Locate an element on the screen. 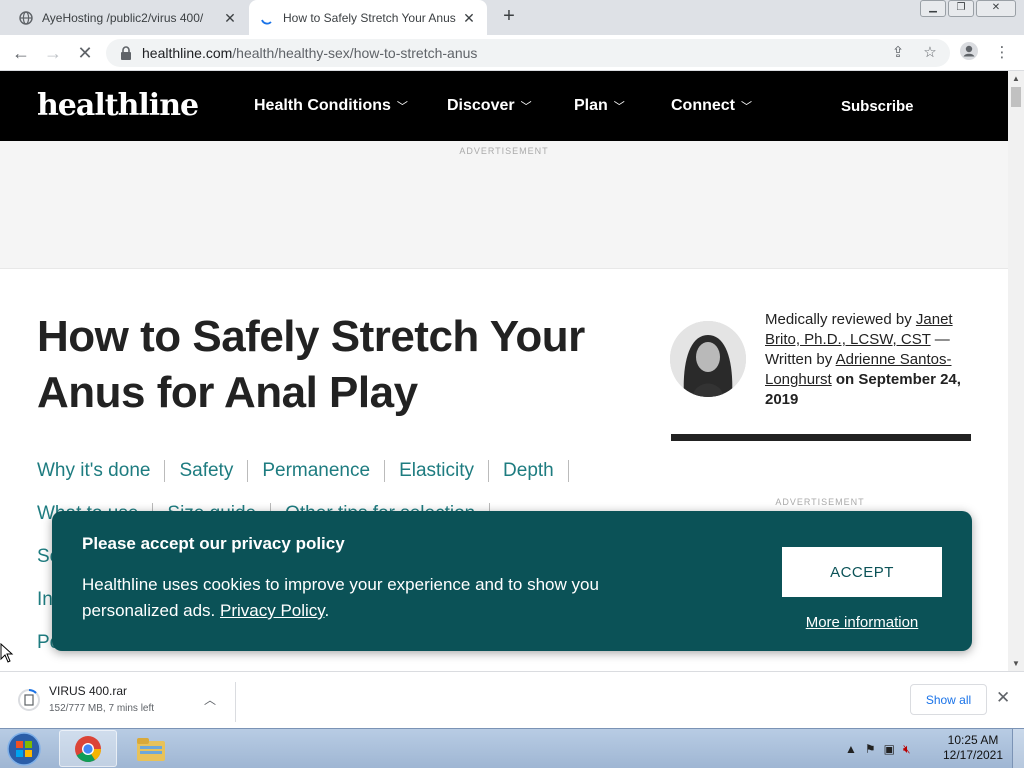  subscribe-link: Subscribe is located at coordinates (877, 106).